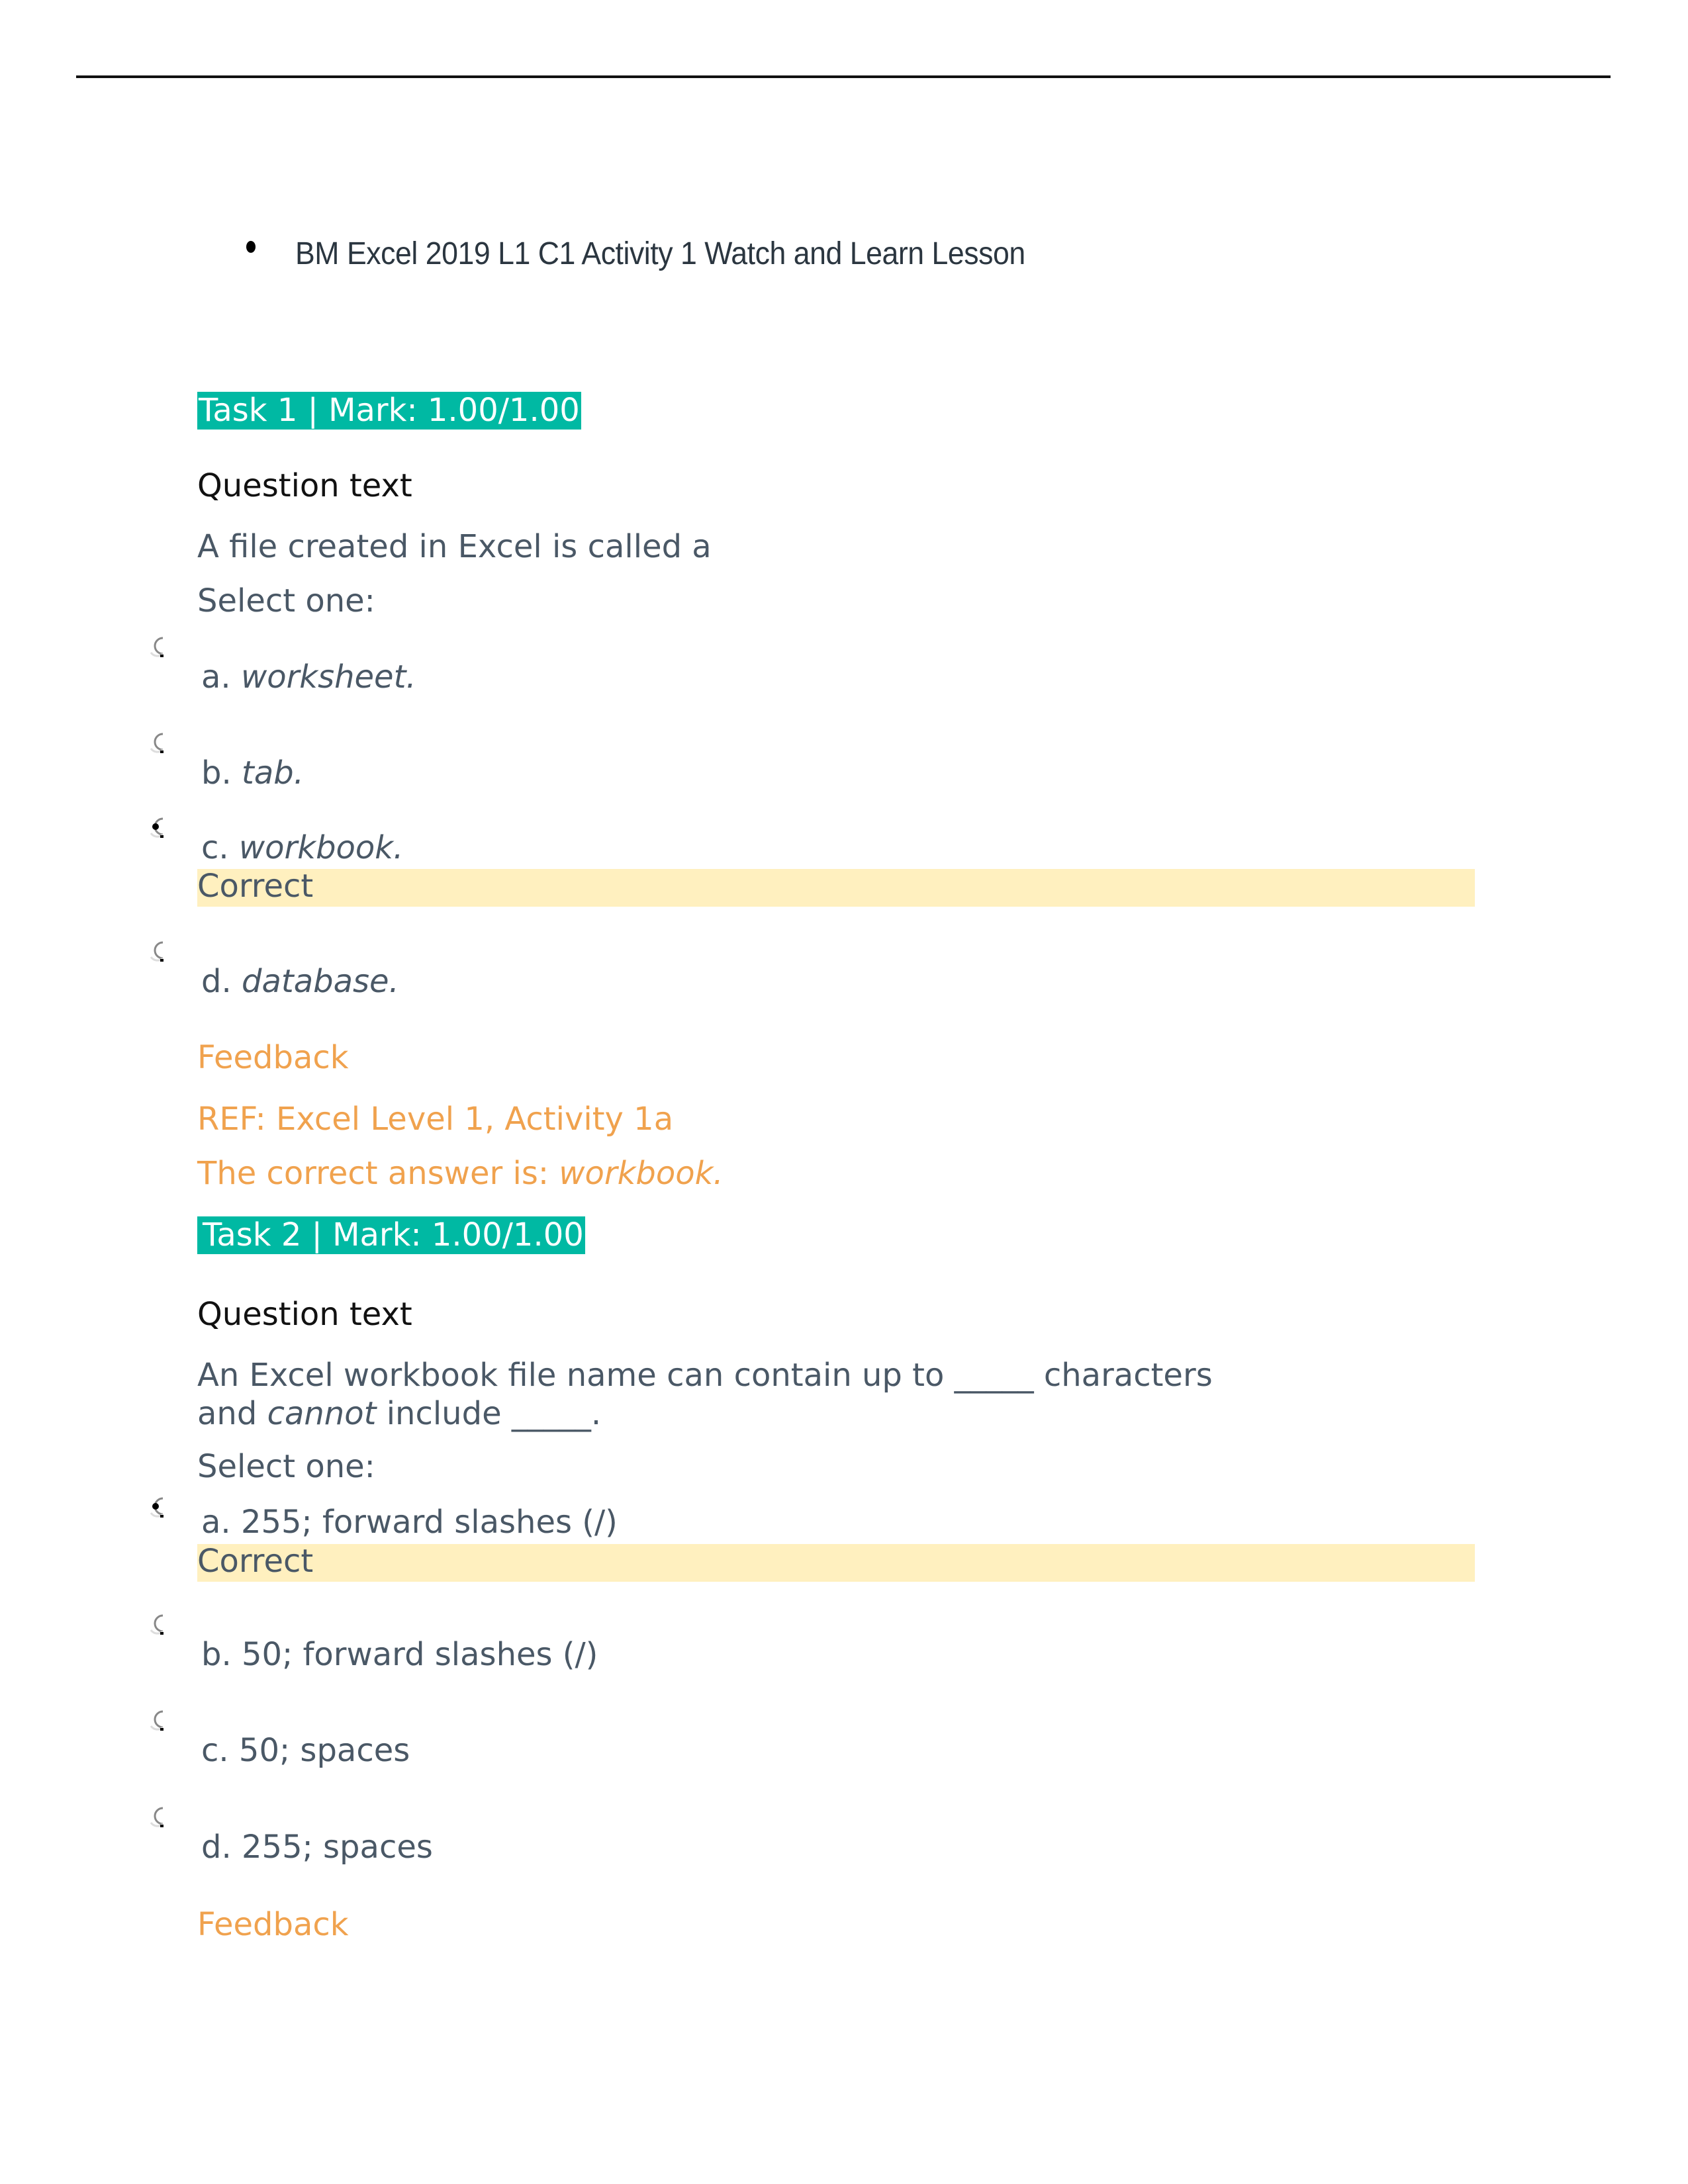 The image size is (1688, 2184). I want to click on feedback-reference: REF: Excel Level 1, Activity 1a, so click(435, 1119).